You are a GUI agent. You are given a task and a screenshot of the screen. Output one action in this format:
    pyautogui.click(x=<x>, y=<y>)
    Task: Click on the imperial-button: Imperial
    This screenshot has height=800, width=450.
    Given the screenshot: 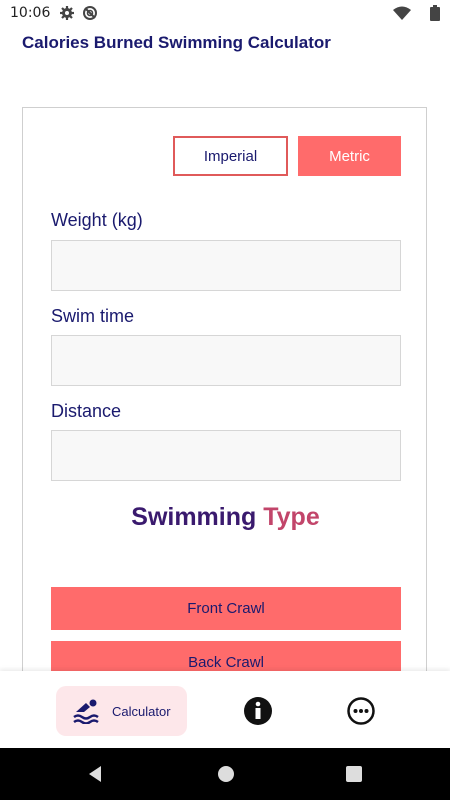 What is the action you would take?
    pyautogui.click(x=230, y=156)
    